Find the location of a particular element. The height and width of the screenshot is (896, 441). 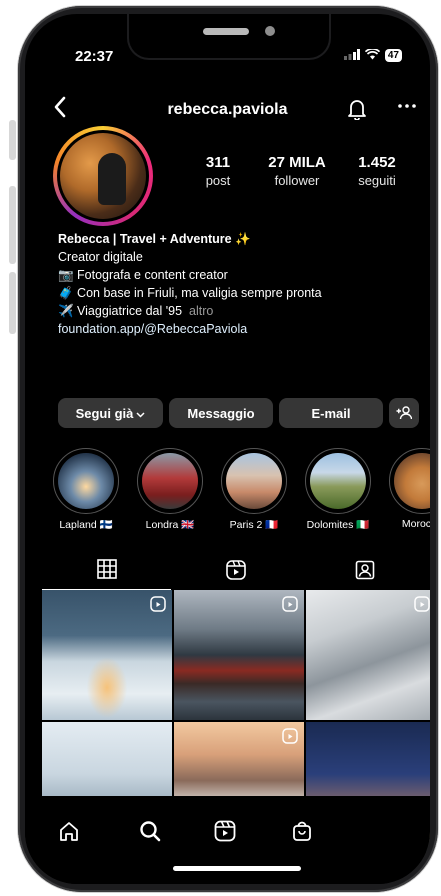

chevron-down-icon is located at coordinates (140, 413).